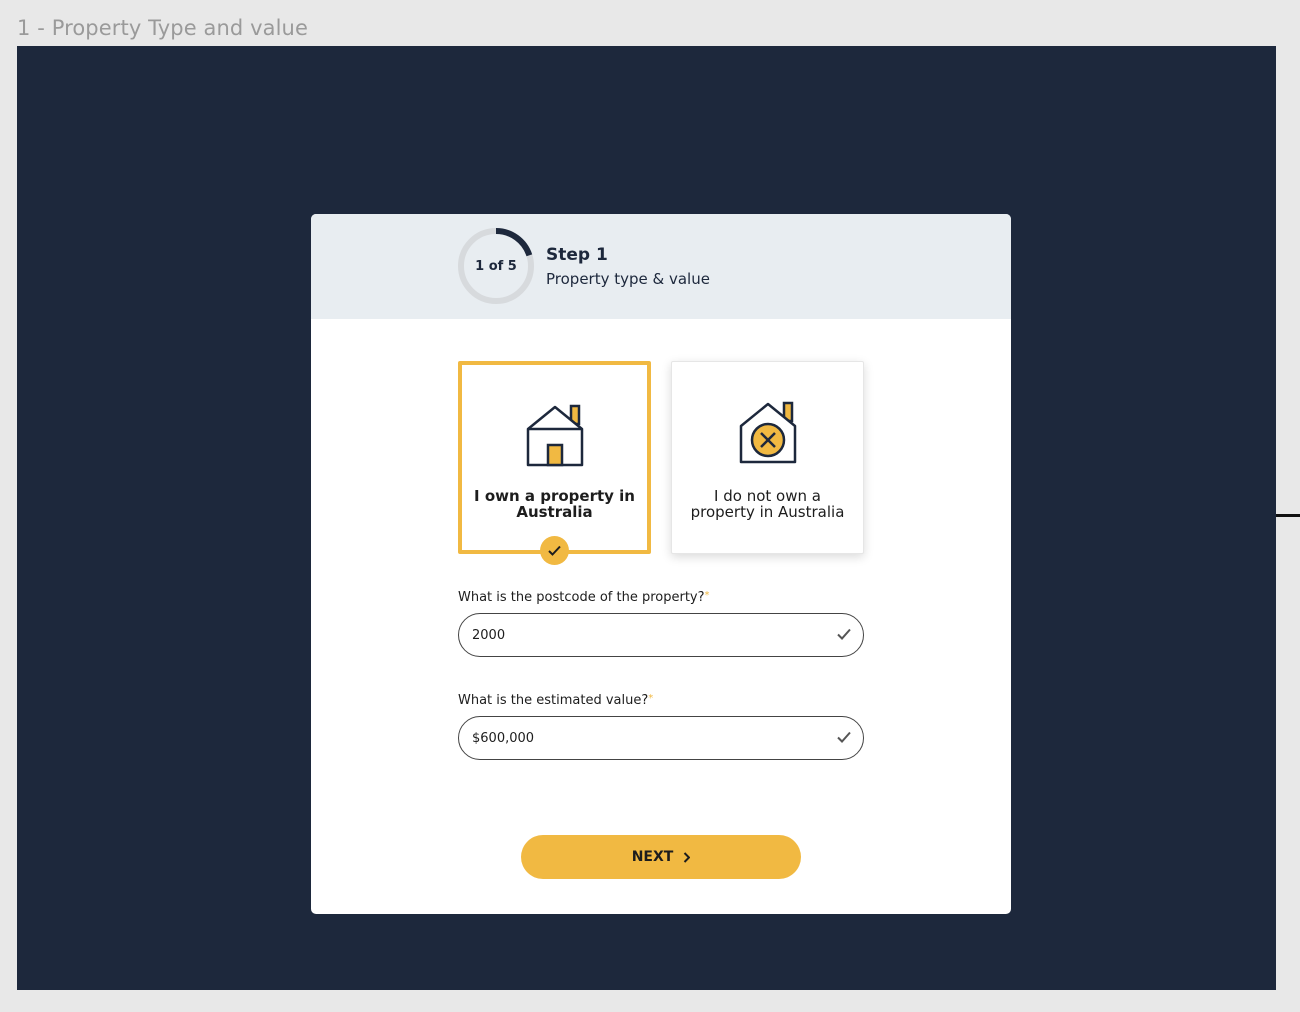 This screenshot has height=1012, width=1300. What do you see at coordinates (162, 28) in the screenshot?
I see `frame-label: 1 - Property Type and value` at bounding box center [162, 28].